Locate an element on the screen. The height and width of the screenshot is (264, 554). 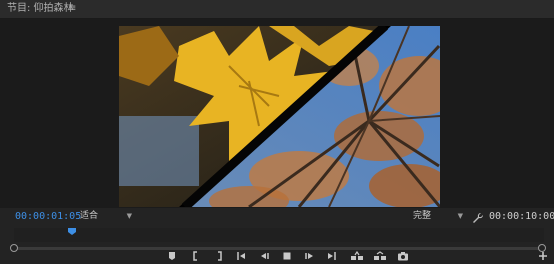
transport-controls is located at coordinates (277, 256).